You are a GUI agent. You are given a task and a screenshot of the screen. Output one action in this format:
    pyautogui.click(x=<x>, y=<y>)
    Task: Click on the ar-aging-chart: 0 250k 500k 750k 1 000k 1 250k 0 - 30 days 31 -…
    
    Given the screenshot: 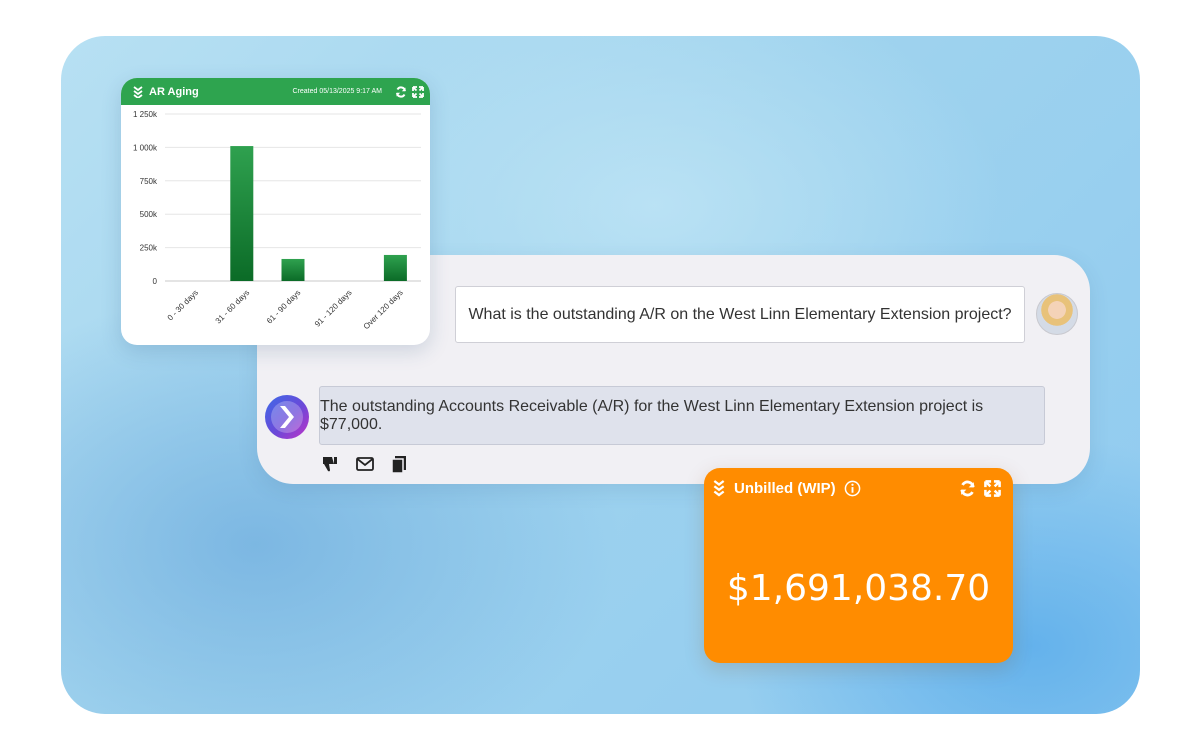 What is the action you would take?
    pyautogui.click(x=275, y=225)
    